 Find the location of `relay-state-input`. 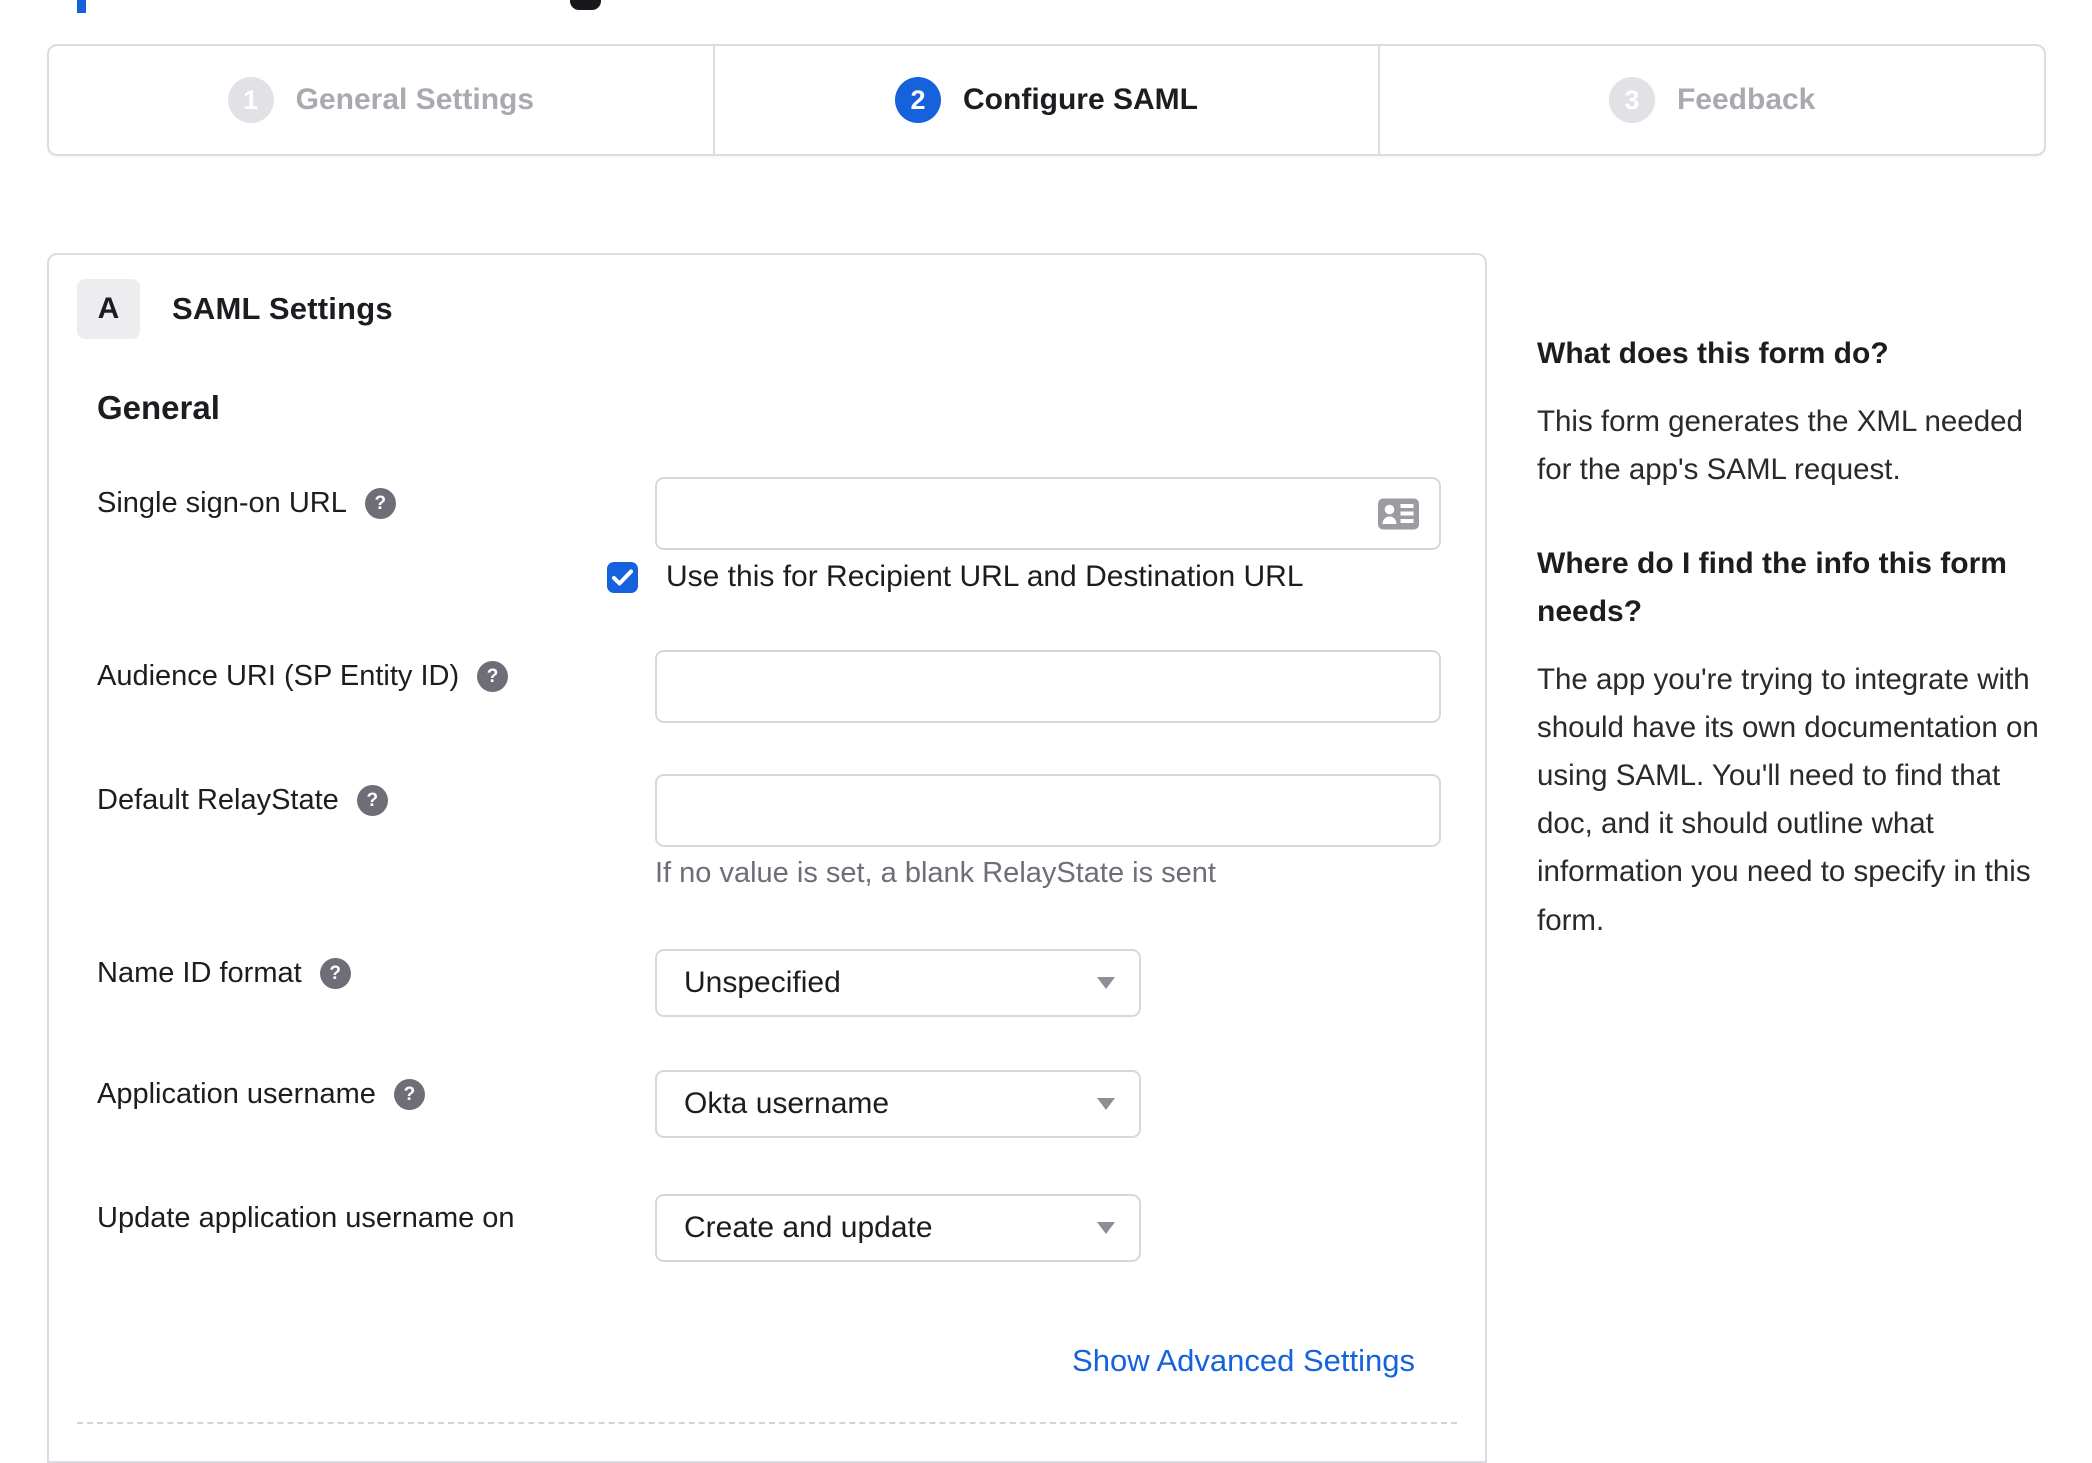

relay-state-input is located at coordinates (1048, 810).